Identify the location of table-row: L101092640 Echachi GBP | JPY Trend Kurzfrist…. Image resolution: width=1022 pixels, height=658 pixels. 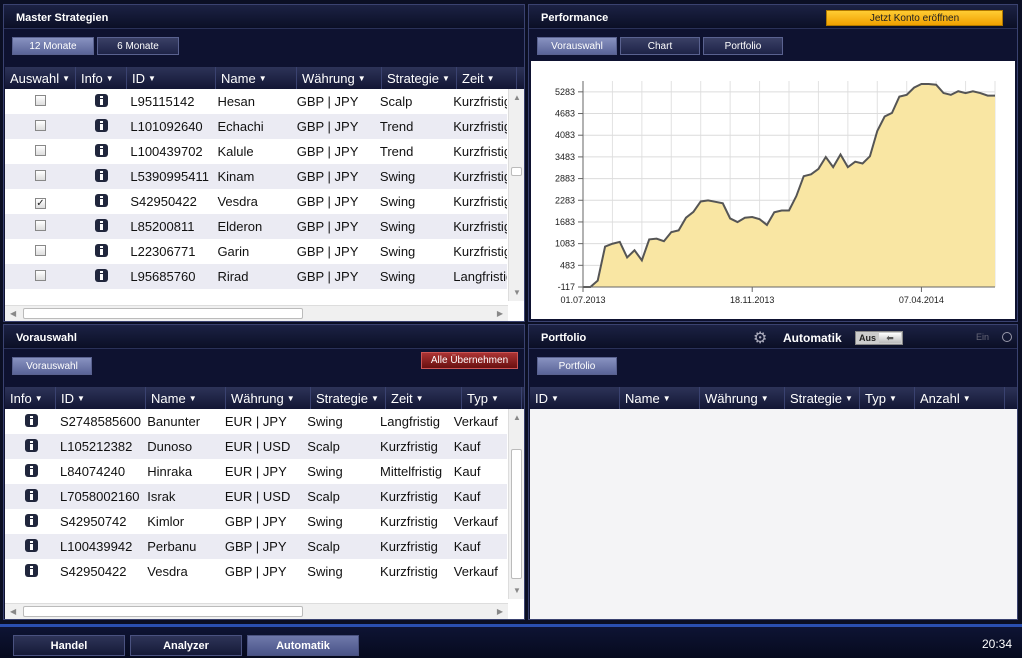
(256, 126).